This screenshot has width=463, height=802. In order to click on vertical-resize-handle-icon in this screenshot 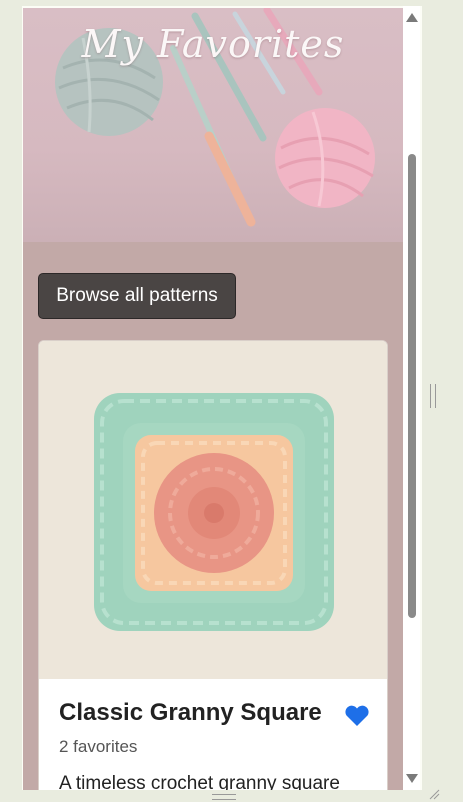, I will do `click(433, 396)`.